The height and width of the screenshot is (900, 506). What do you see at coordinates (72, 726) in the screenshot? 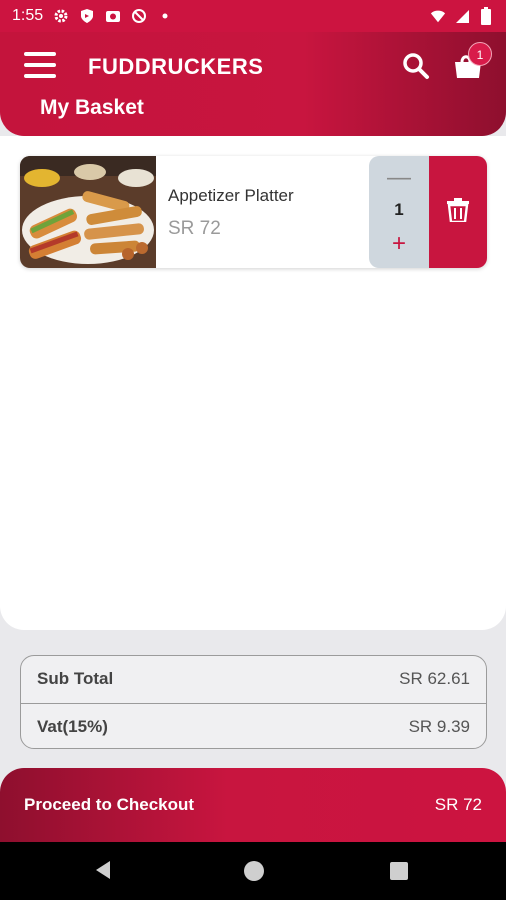
I see `vat-label: Vat(15%)` at bounding box center [72, 726].